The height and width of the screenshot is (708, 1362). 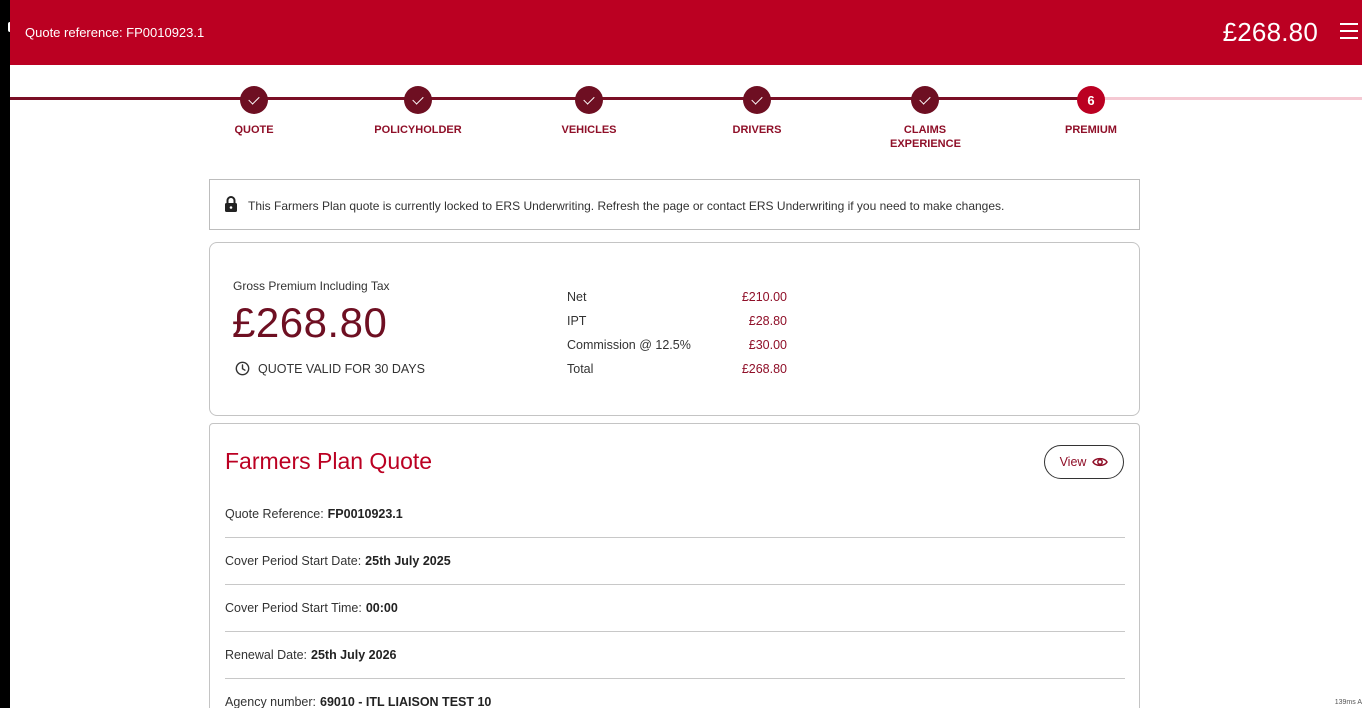 I want to click on detail-row-cover-start-date: Cover Period Start Date: 25th July 2025, so click(x=675, y=561).